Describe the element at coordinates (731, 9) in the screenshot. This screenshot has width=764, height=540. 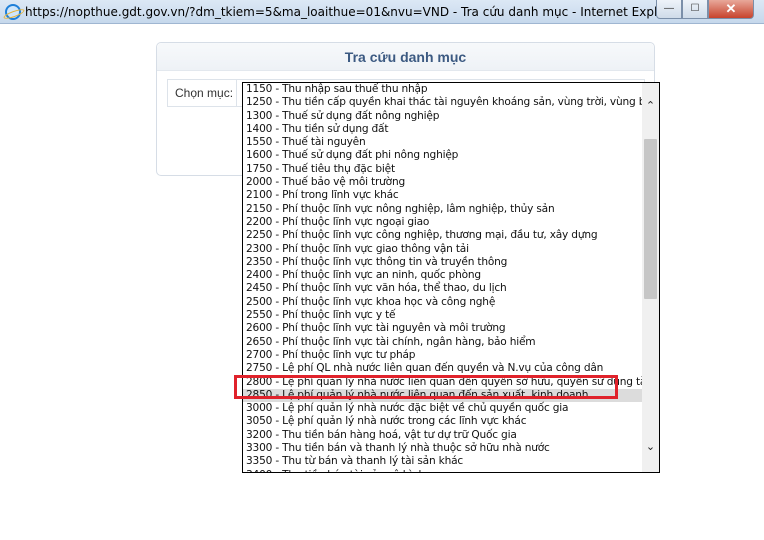
I see `close-button: ✕` at that location.